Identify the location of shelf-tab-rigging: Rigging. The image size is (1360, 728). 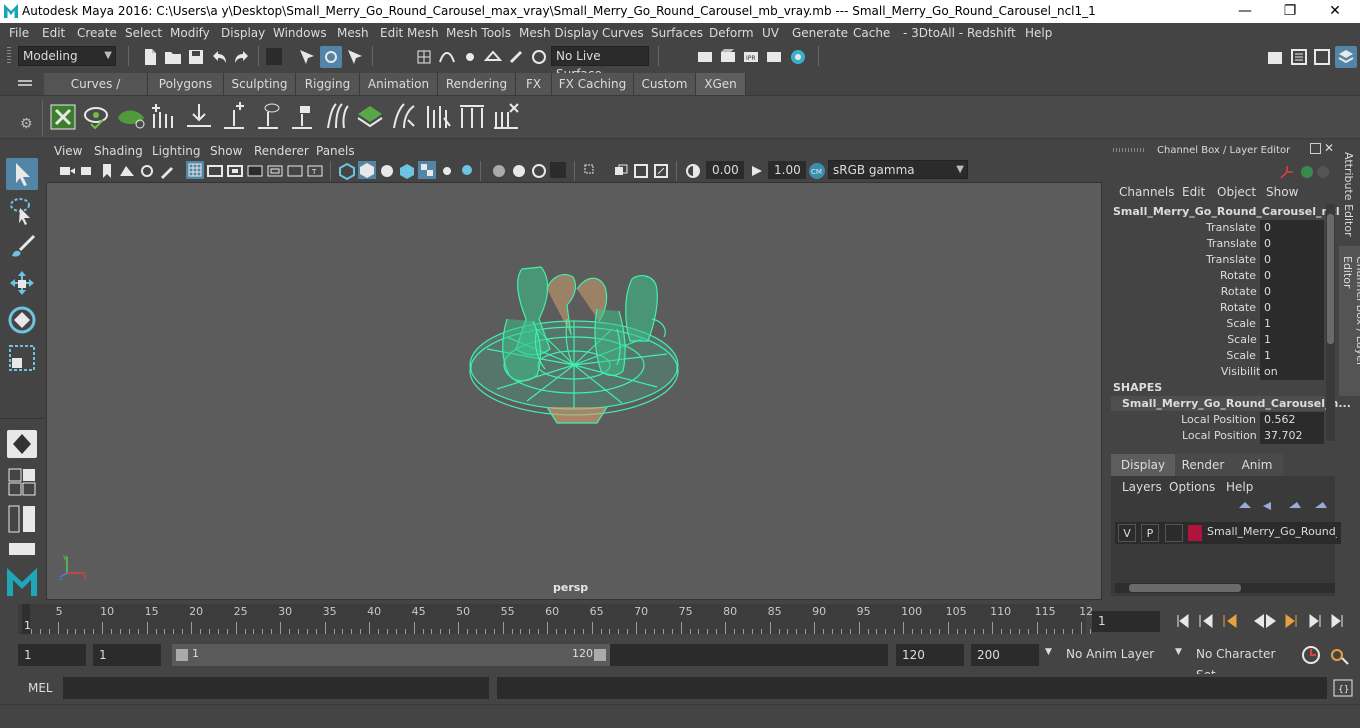
(328, 84).